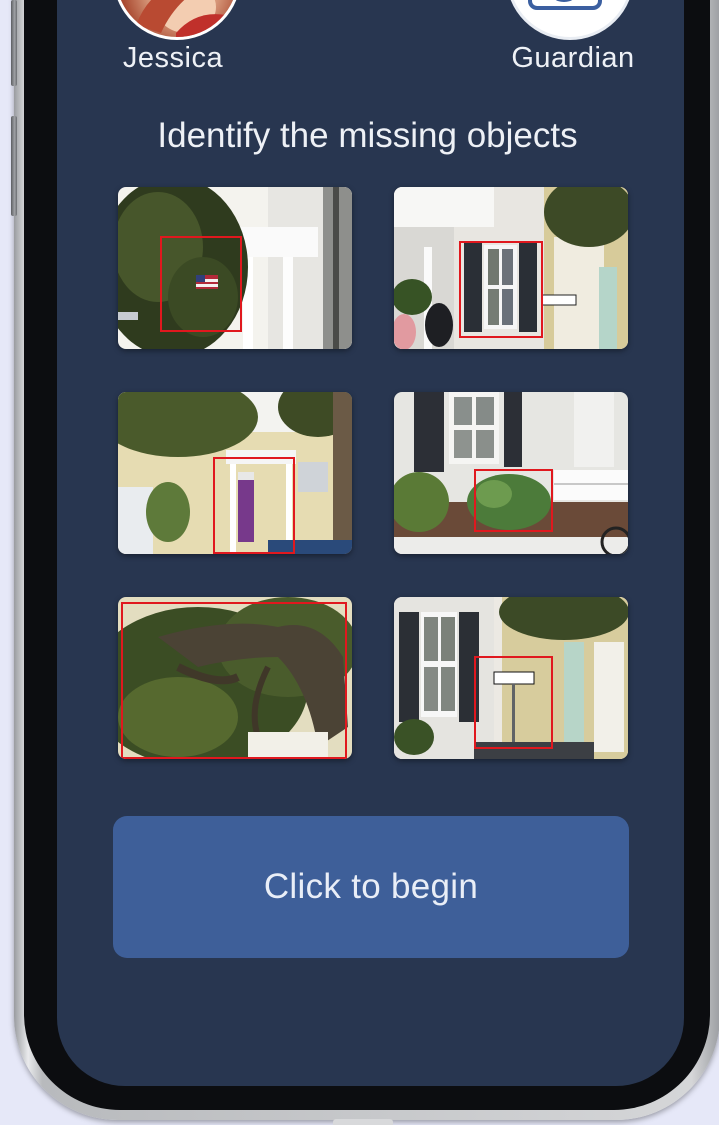 This screenshot has width=719, height=1125. What do you see at coordinates (367, 135) in the screenshot?
I see `page-title: Identify the missing objects` at bounding box center [367, 135].